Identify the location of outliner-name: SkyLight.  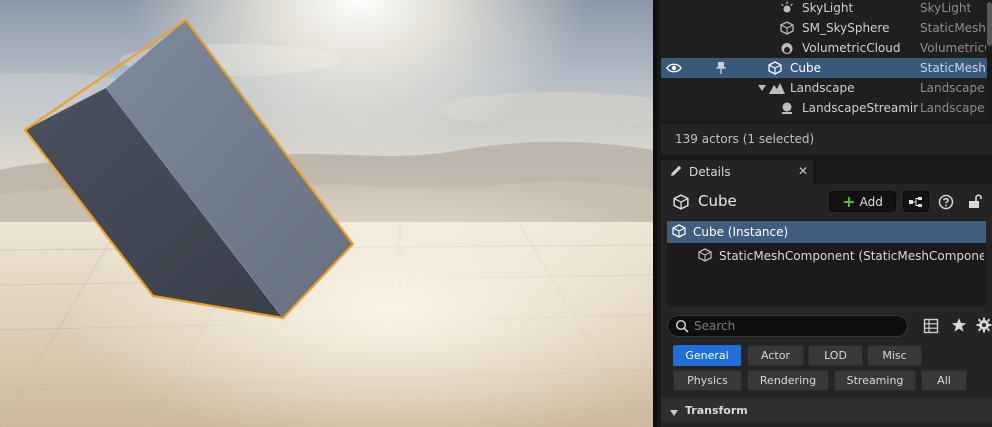
(828, 8).